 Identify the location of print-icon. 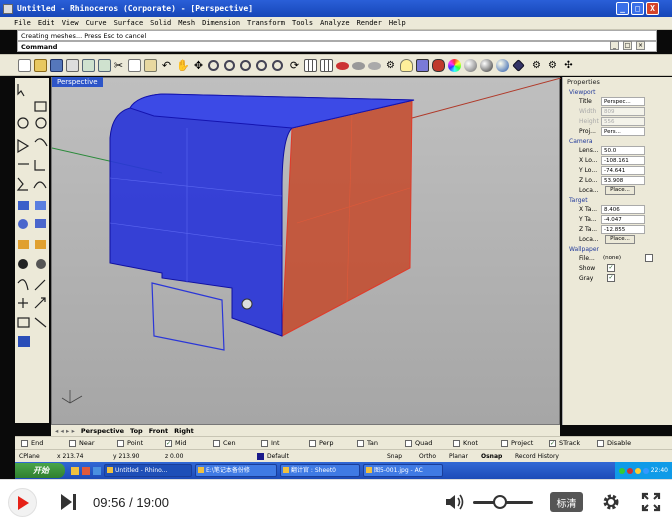
(72, 65).